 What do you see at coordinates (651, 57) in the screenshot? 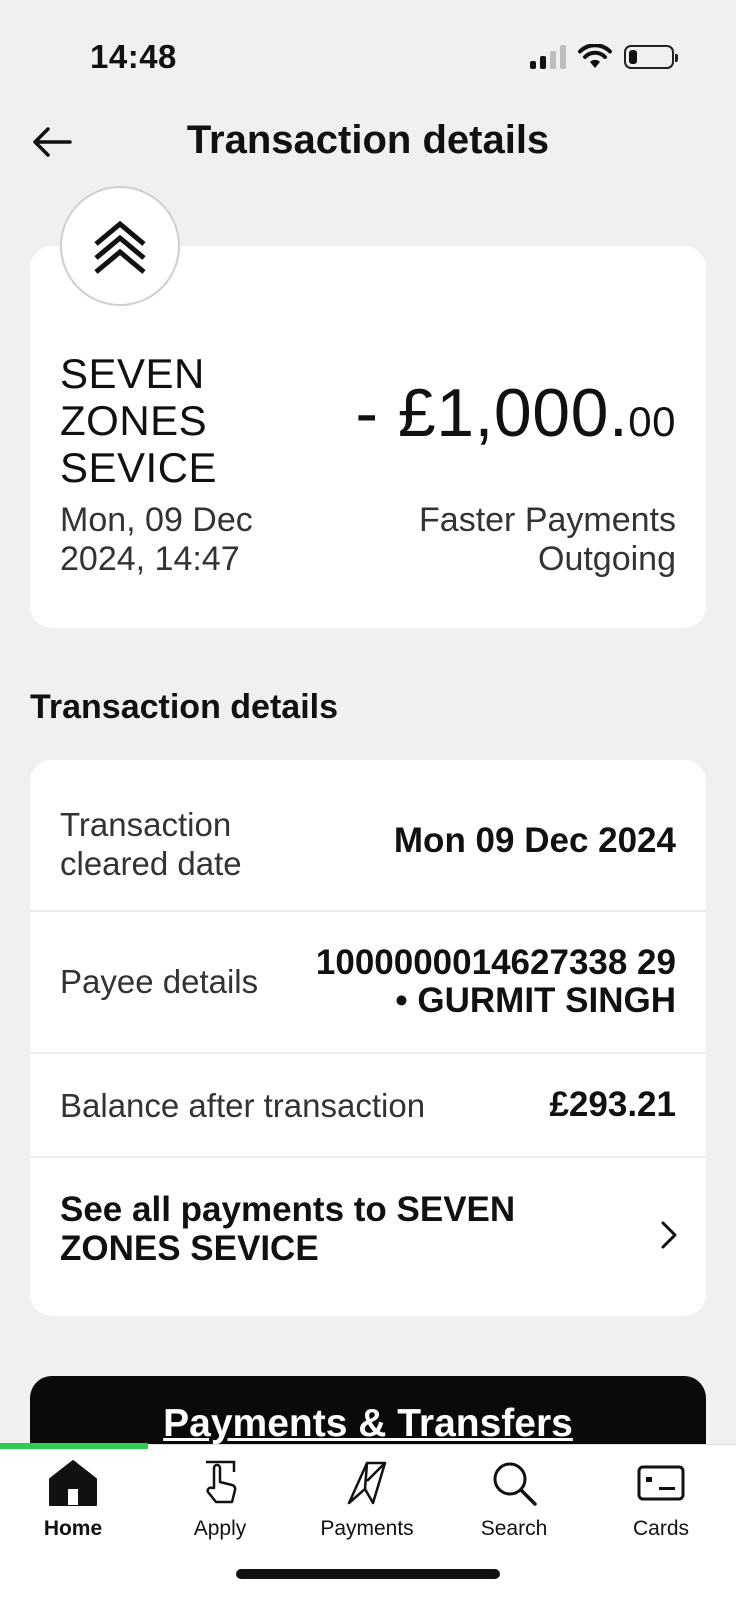
I see `battery-icon` at bounding box center [651, 57].